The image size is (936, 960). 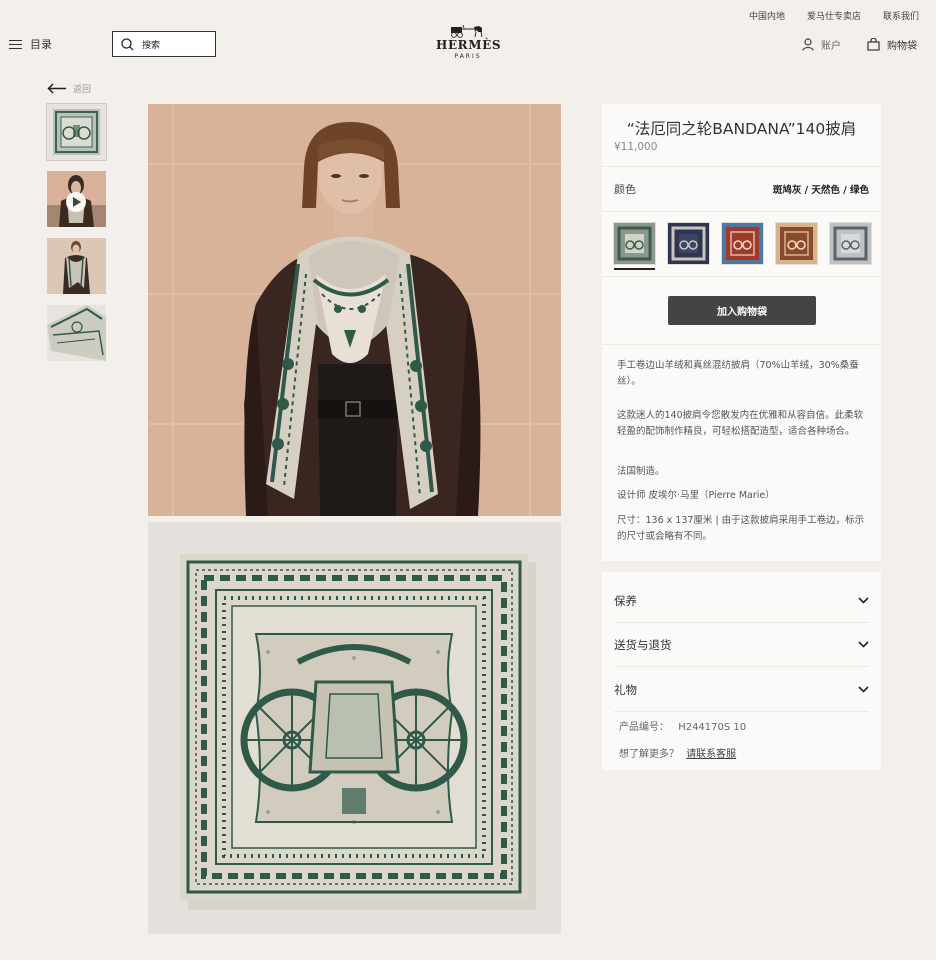 What do you see at coordinates (712, 727) in the screenshot?
I see `reference-value: H244170S 10` at bounding box center [712, 727].